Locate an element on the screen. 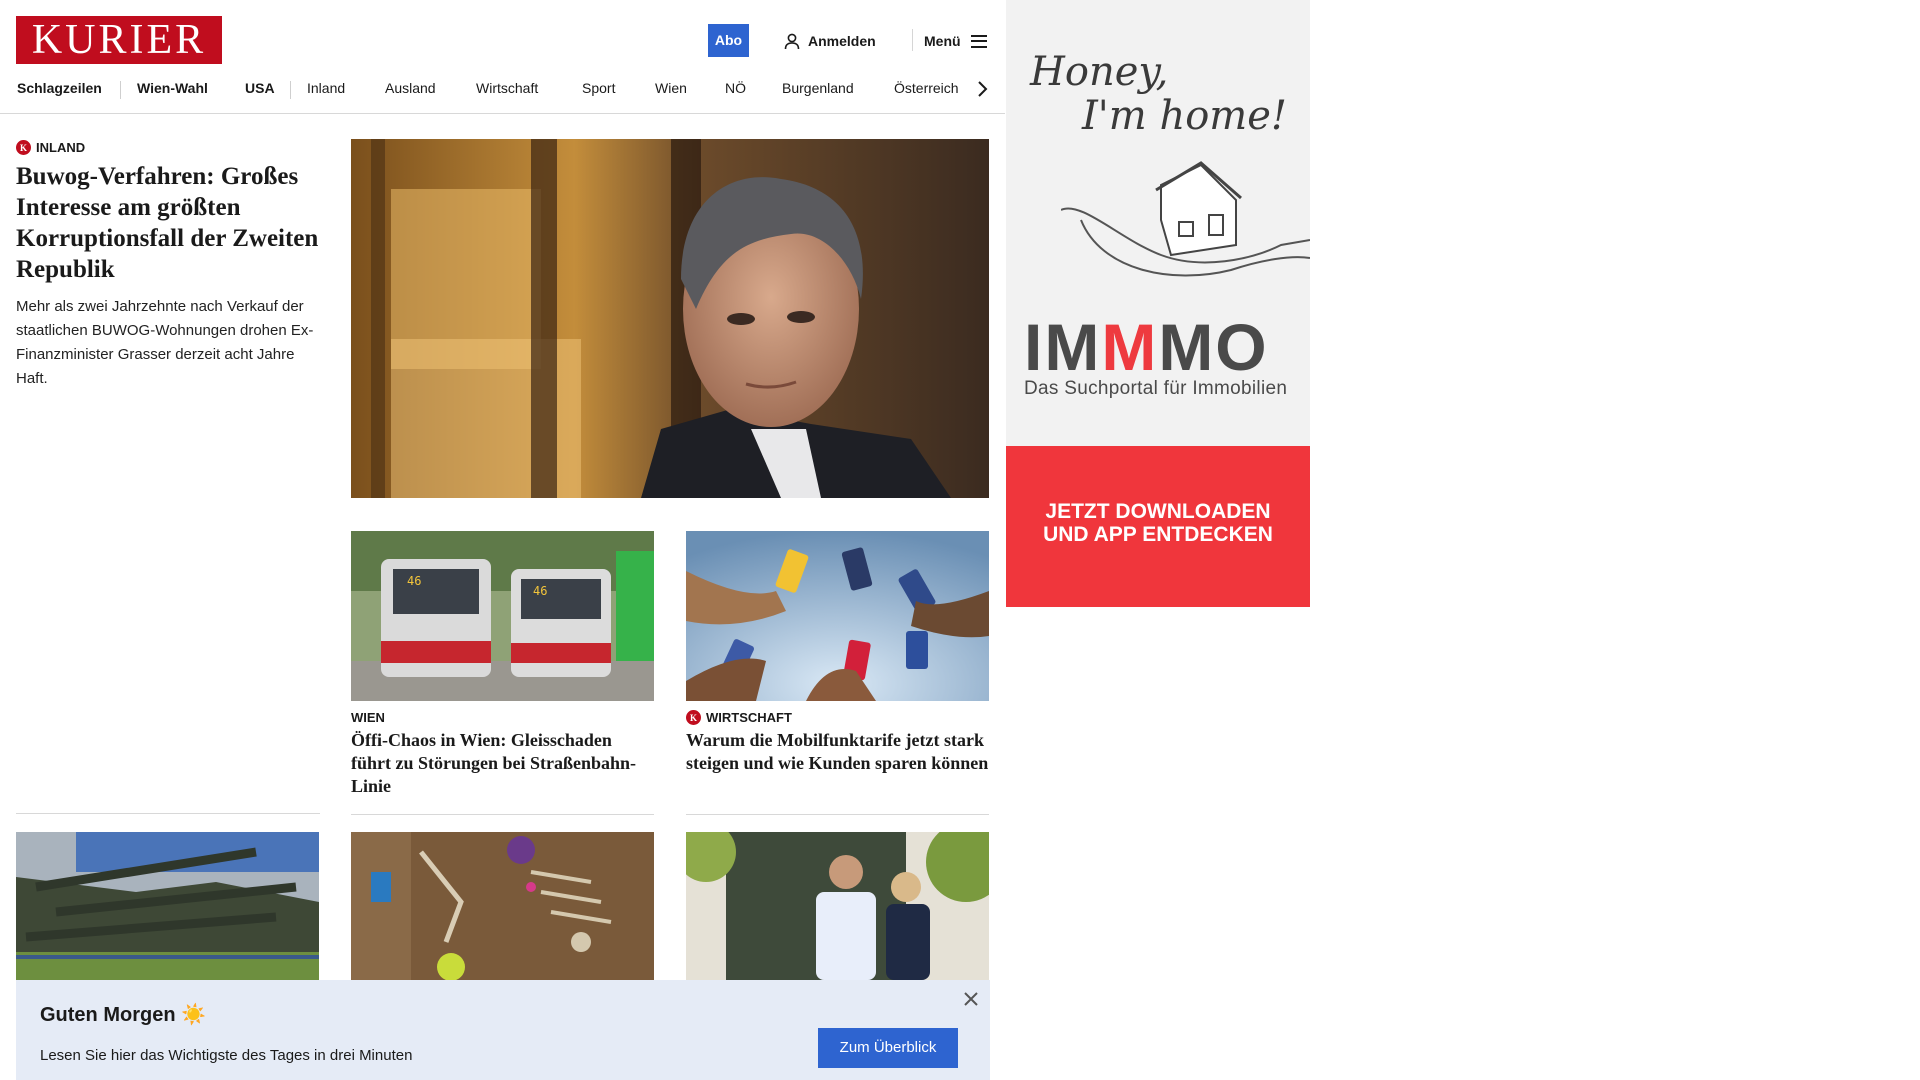 This screenshot has width=1920, height=1080. nav-item-inland: Inland is located at coordinates (326, 88).